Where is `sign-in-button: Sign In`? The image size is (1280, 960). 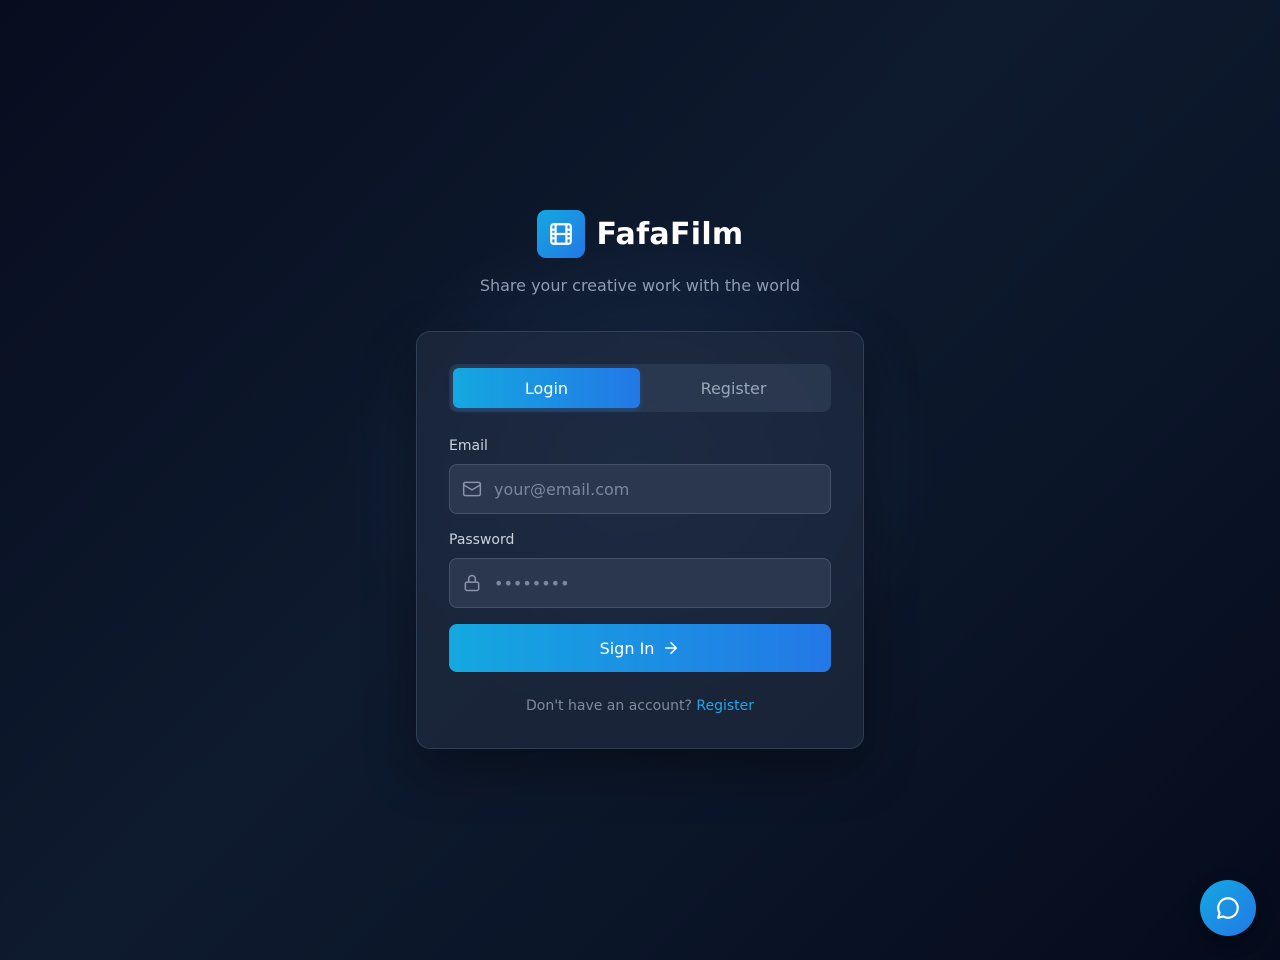
sign-in-button: Sign In is located at coordinates (640, 648).